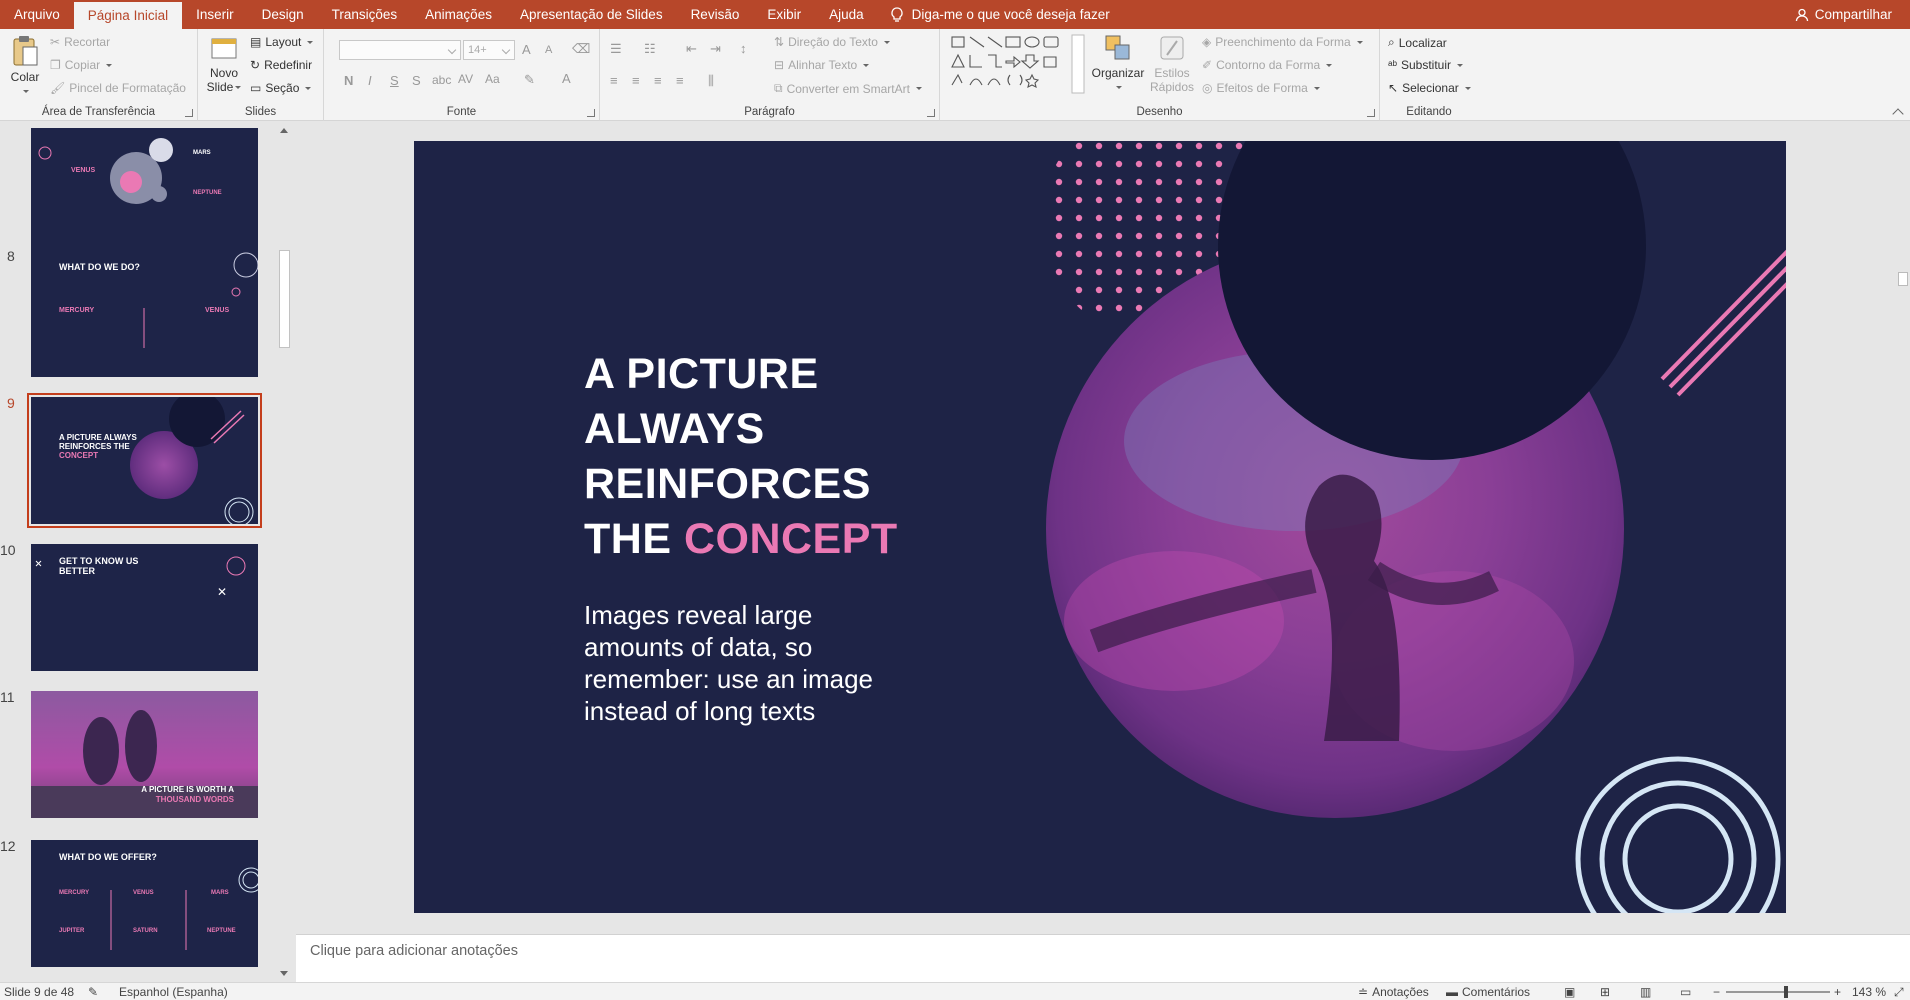  Describe the element at coordinates (1017, 64) in the screenshot. I see `shapes-gallery` at that location.